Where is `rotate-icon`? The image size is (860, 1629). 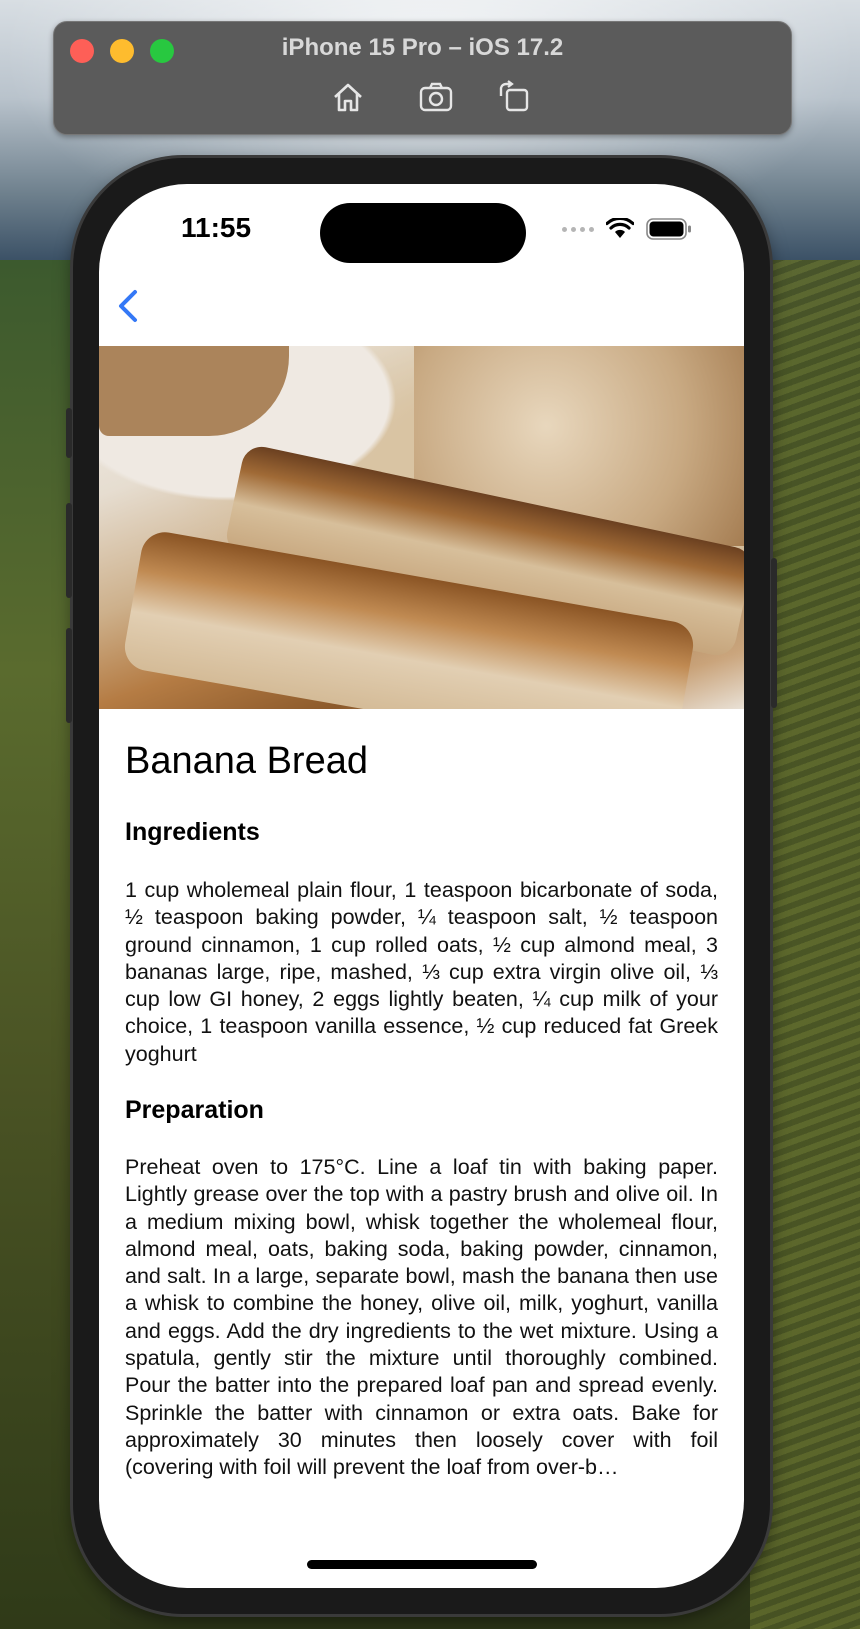
rotate-icon is located at coordinates (514, 97).